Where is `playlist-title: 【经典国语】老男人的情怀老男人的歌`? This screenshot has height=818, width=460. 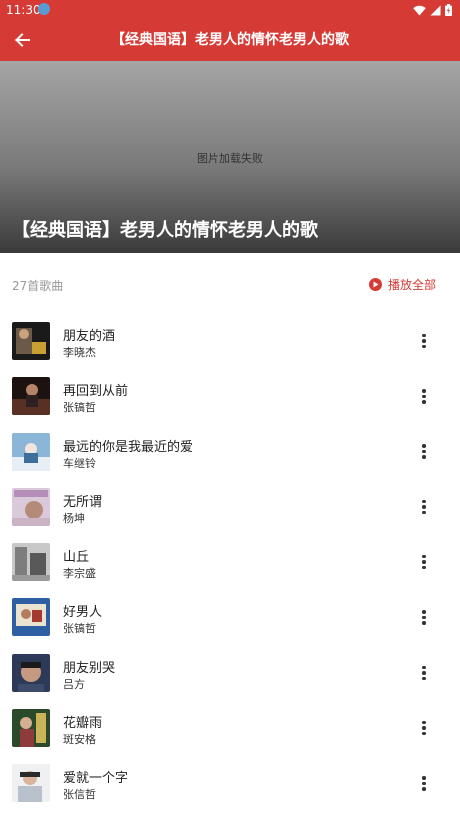 playlist-title: 【经典国语】老男人的情怀老男人的歌 is located at coordinates (165, 230).